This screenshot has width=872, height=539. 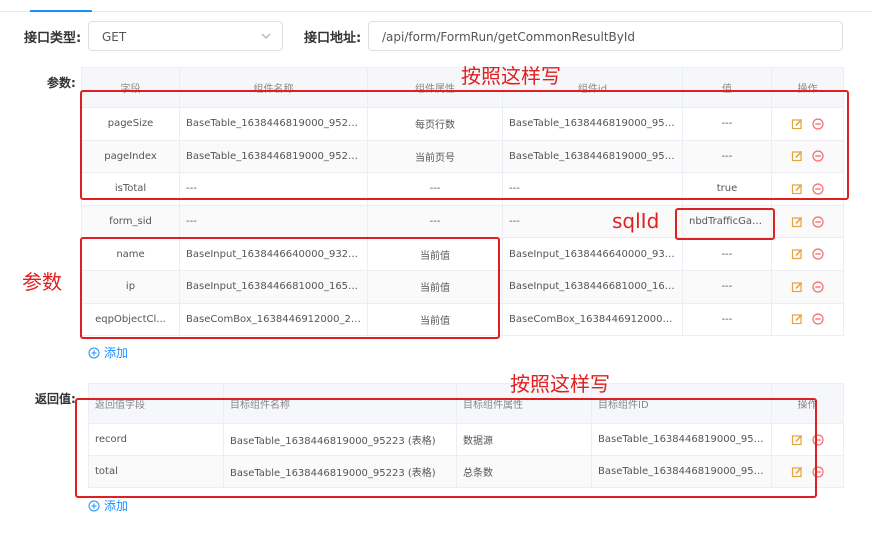 What do you see at coordinates (592, 286) in the screenshot?
I see `cell-comp-id: BaseInput_1638446681000_16573` at bounding box center [592, 286].